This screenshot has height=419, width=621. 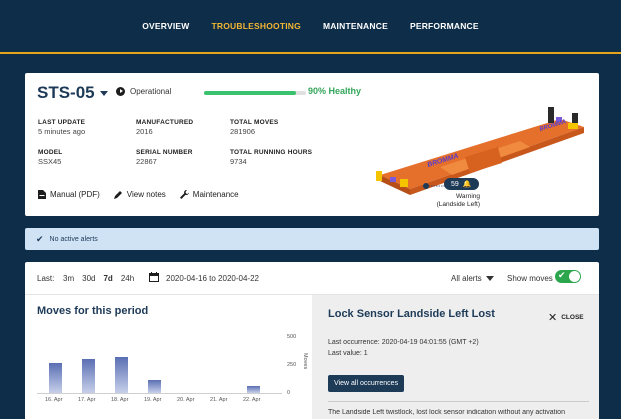 What do you see at coordinates (212, 278) in the screenshot?
I see `date-range: 2020-04-16 to 2020-04-22` at bounding box center [212, 278].